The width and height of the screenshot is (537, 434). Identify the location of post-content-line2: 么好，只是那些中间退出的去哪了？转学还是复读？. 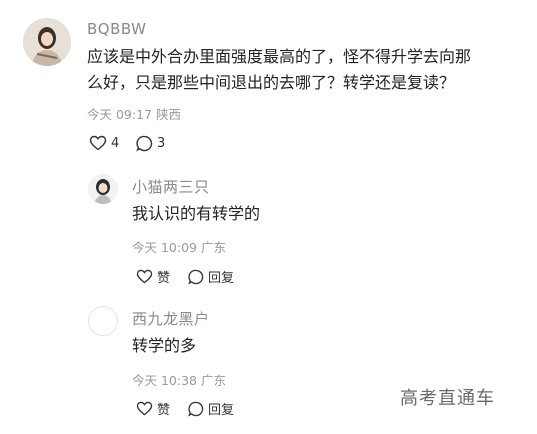
(271, 82).